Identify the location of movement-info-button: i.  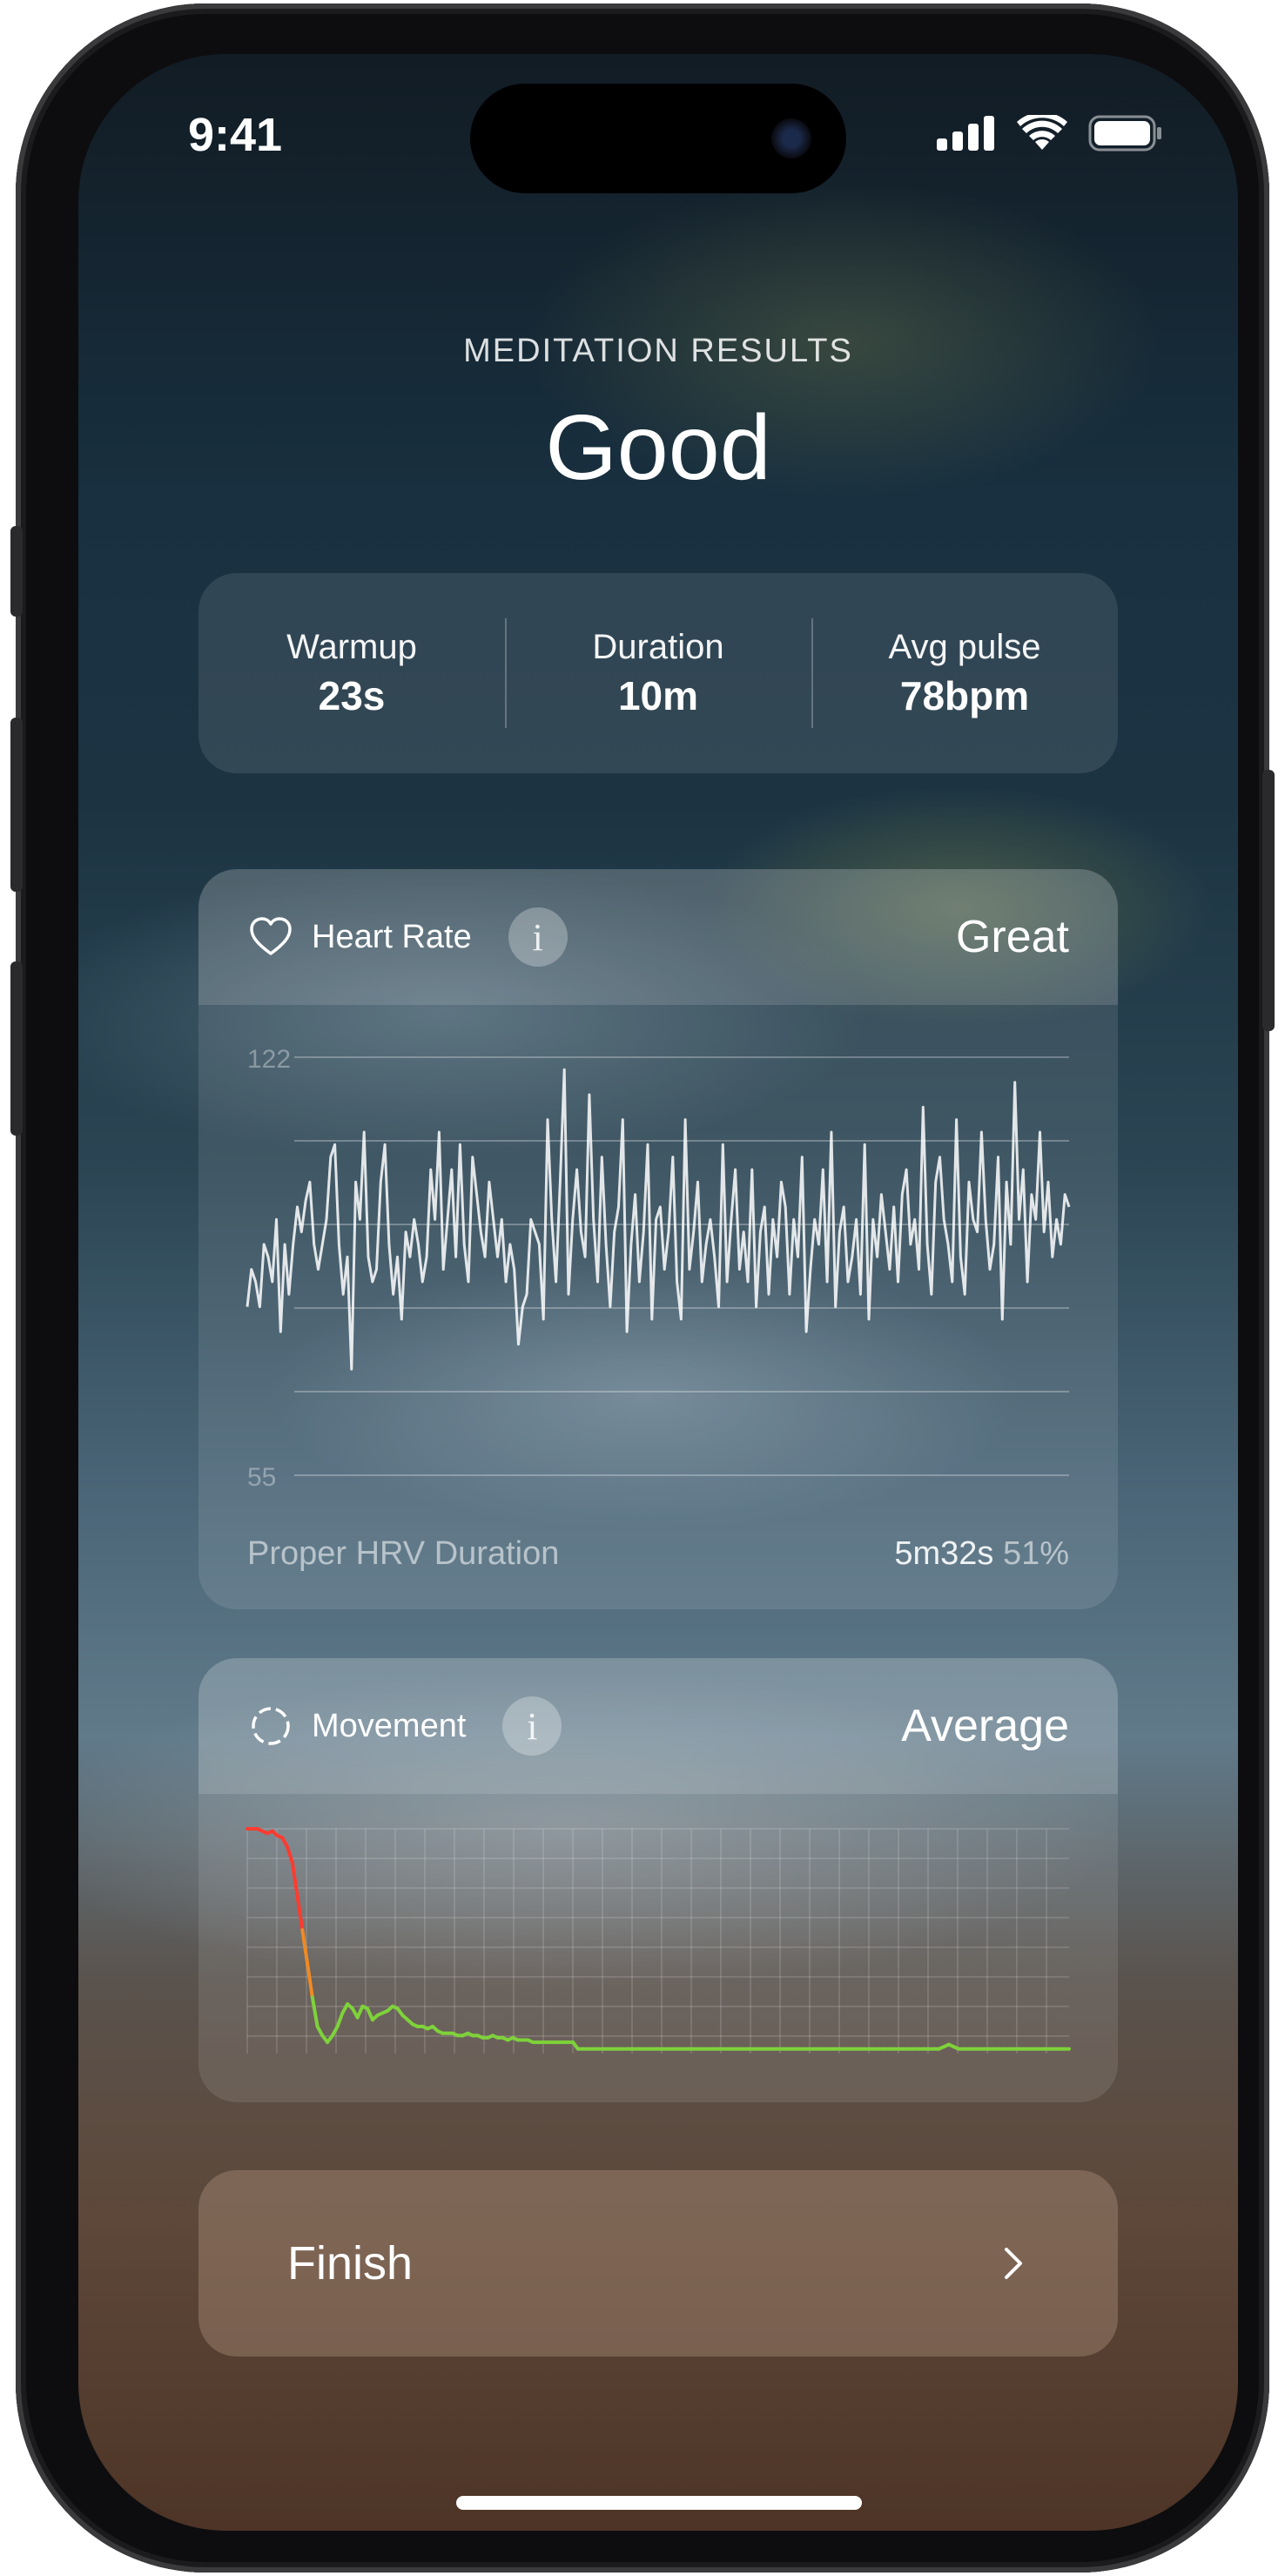
(532, 1726).